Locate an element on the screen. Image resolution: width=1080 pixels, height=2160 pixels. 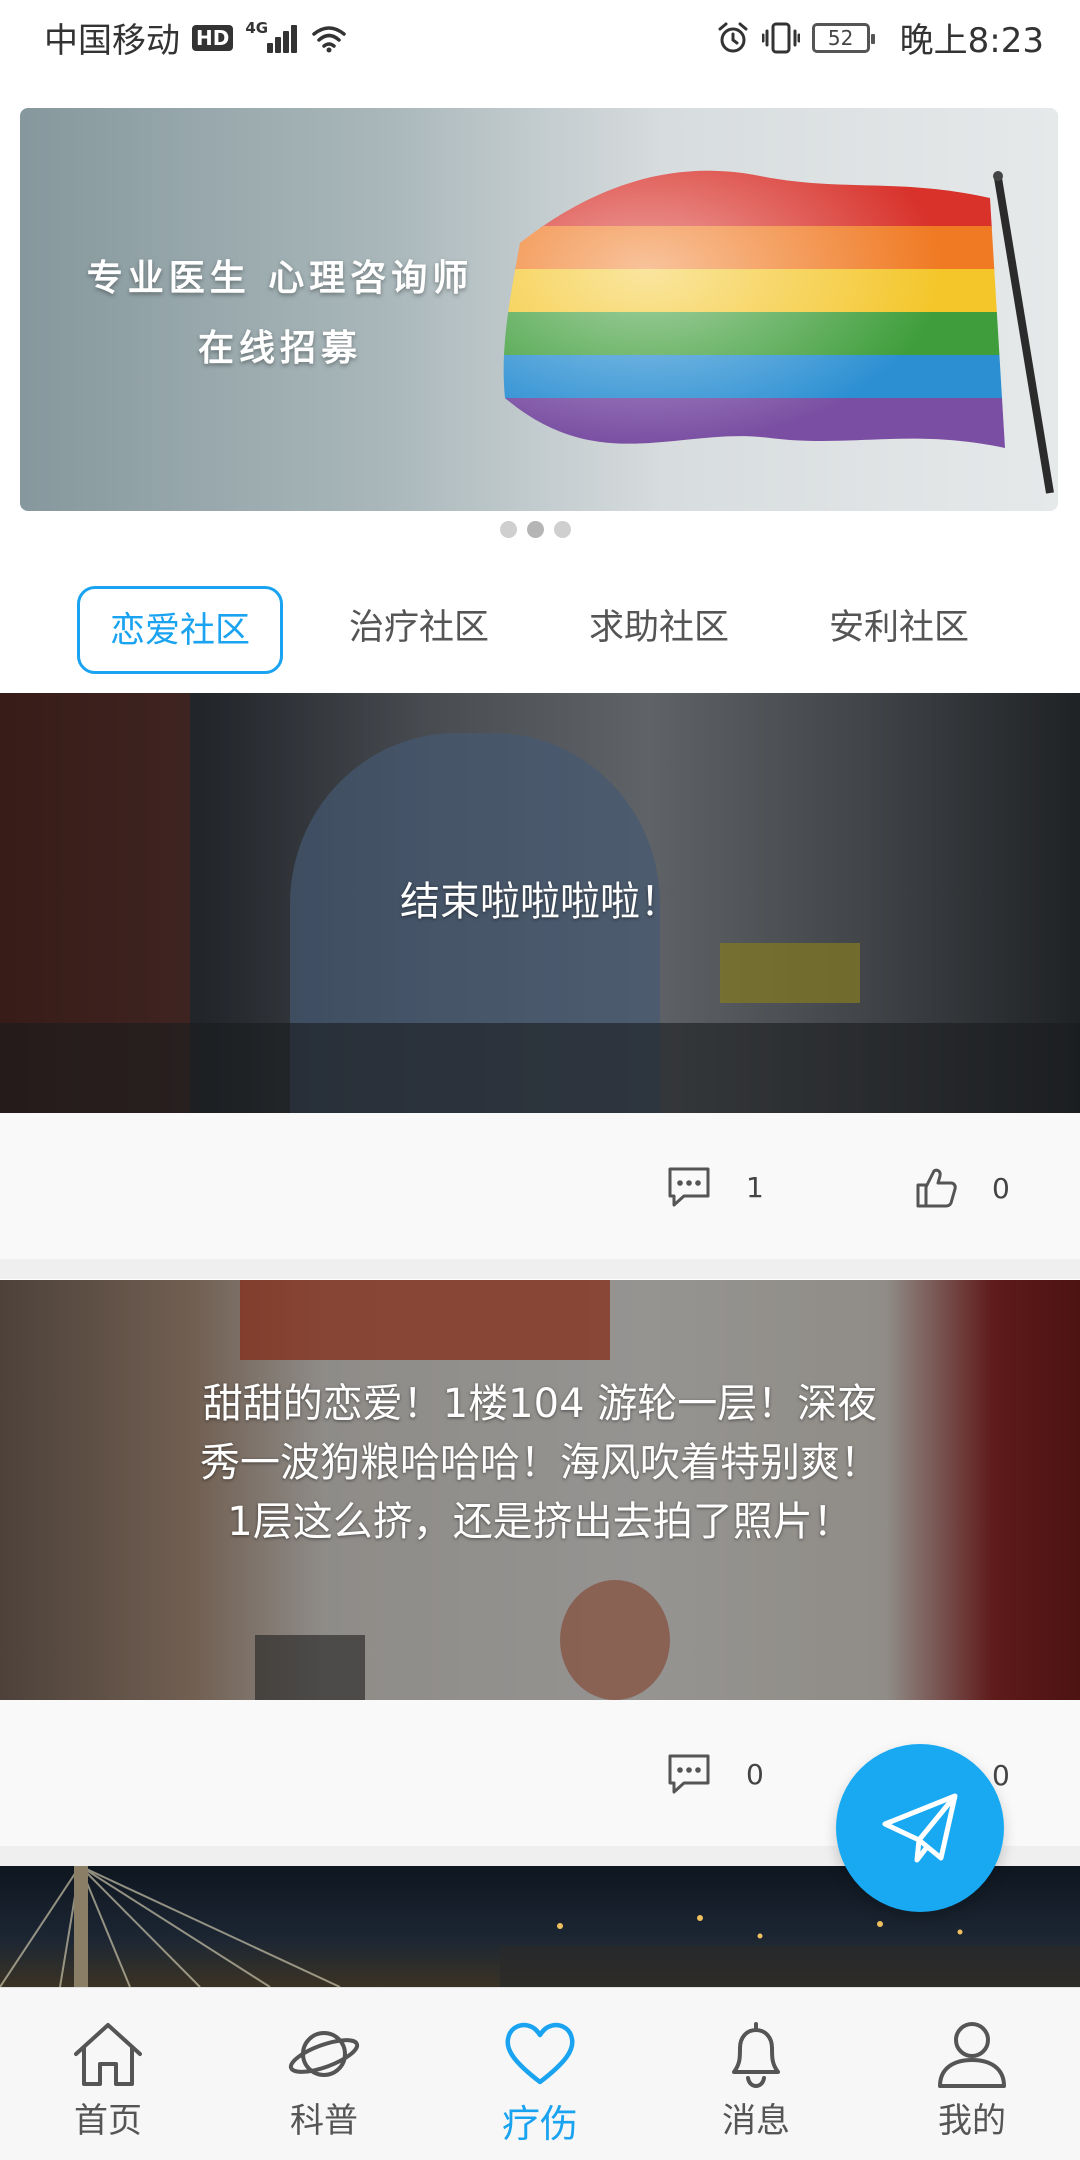
vibrate-icon is located at coordinates (780, 37).